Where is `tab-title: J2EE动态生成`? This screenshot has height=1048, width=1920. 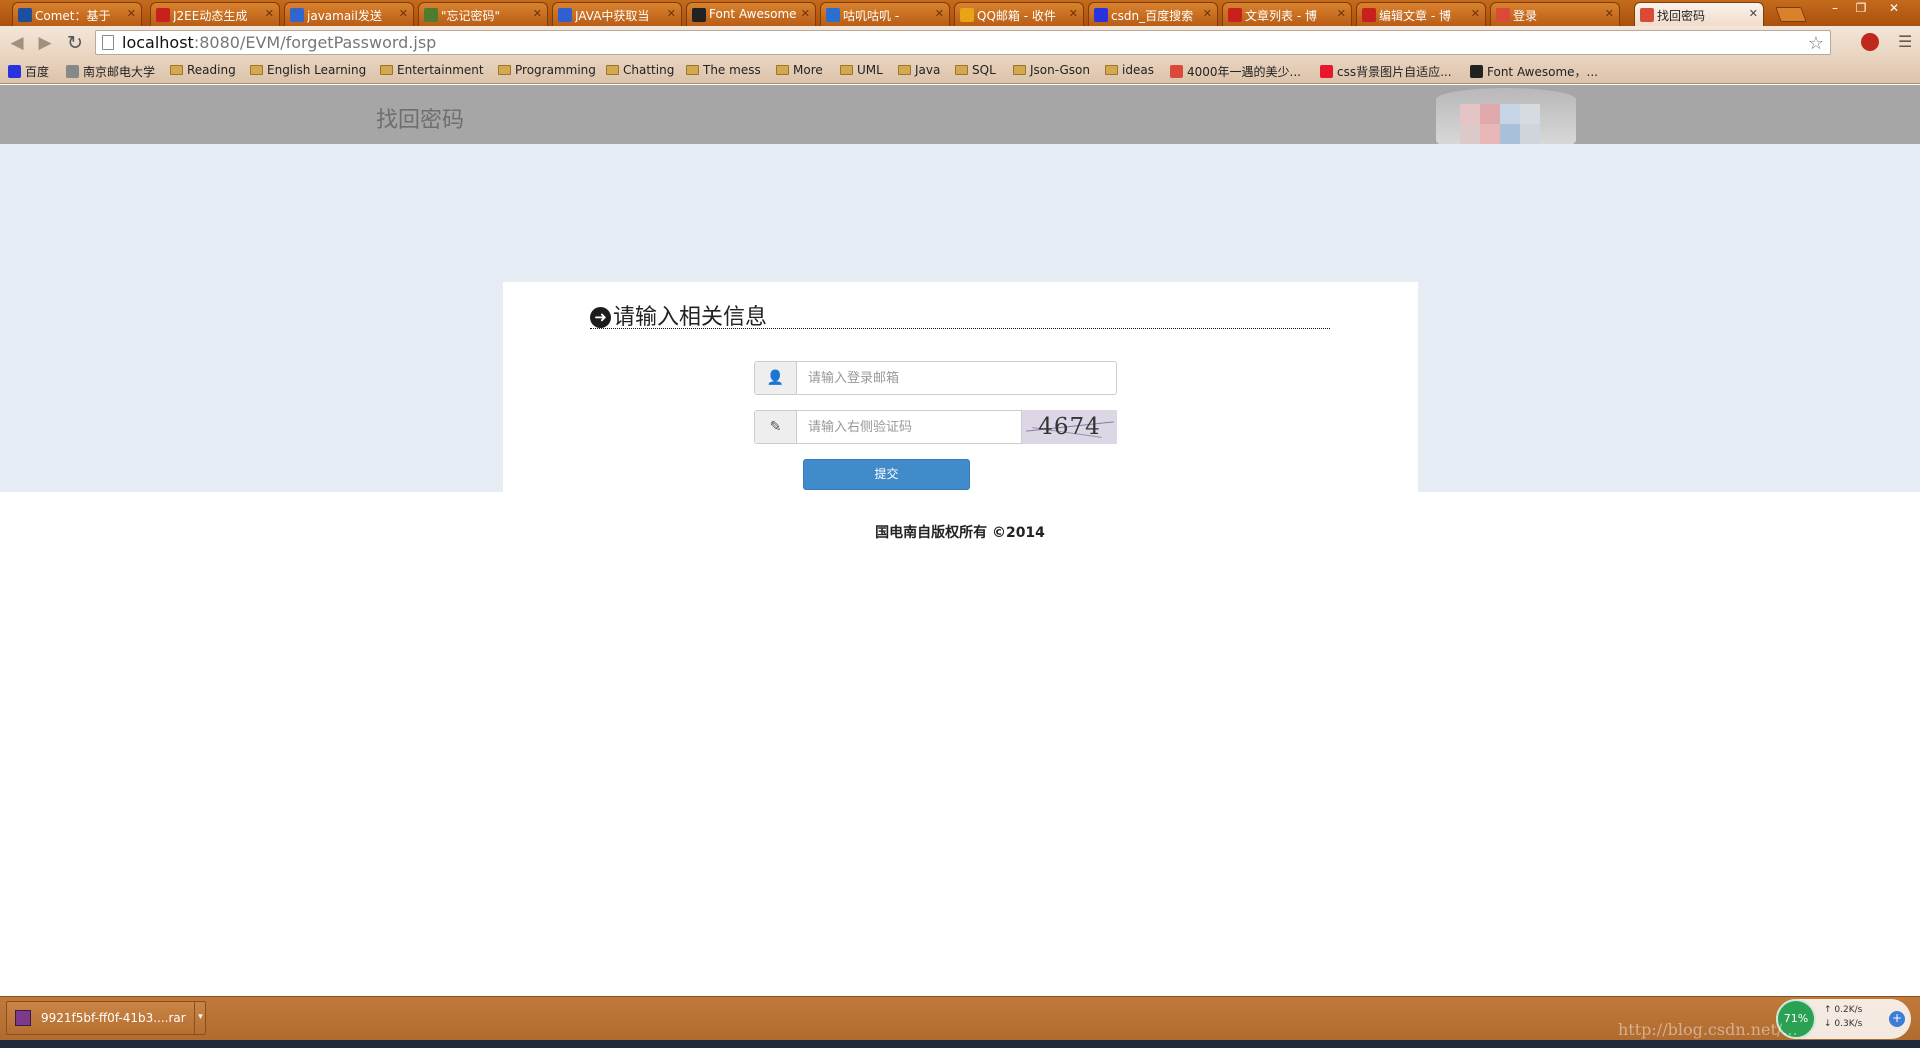 tab-title: J2EE动态生成 is located at coordinates (210, 16).